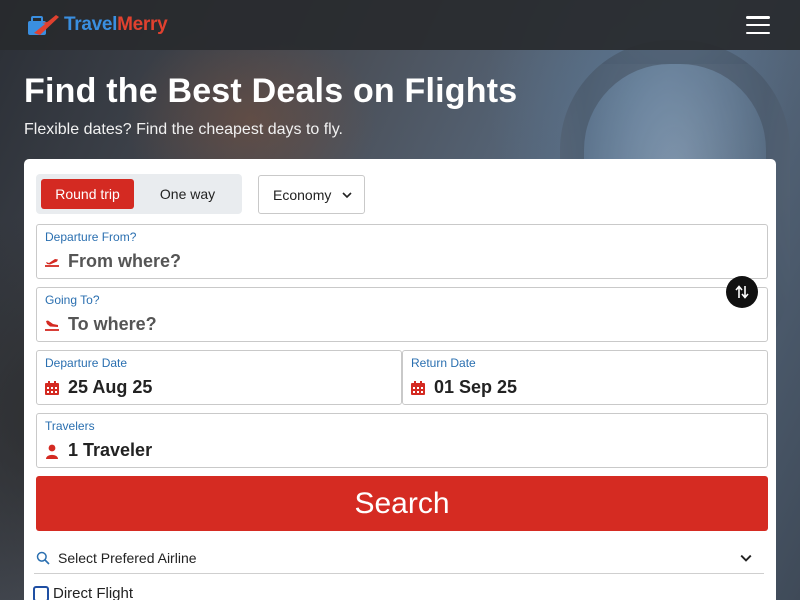  What do you see at coordinates (88, 194) in the screenshot?
I see `round-trip-button: Round trip` at bounding box center [88, 194].